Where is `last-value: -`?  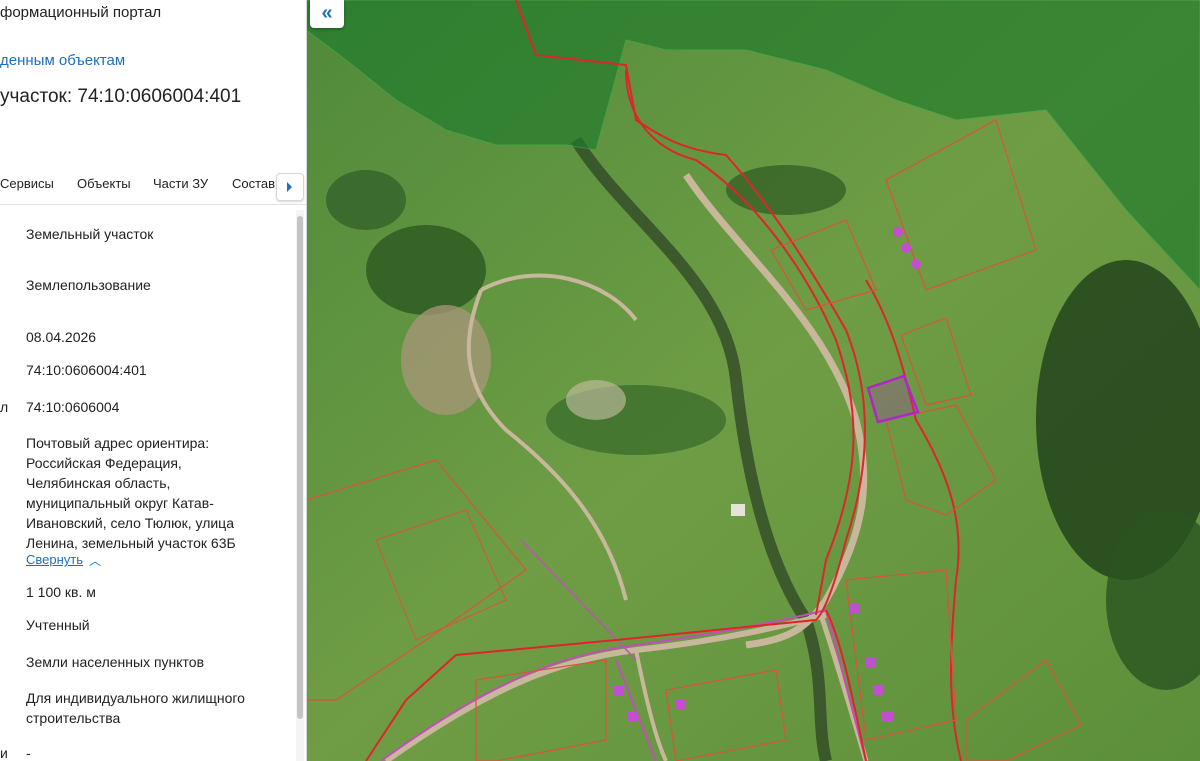
last-value: - is located at coordinates (28, 753).